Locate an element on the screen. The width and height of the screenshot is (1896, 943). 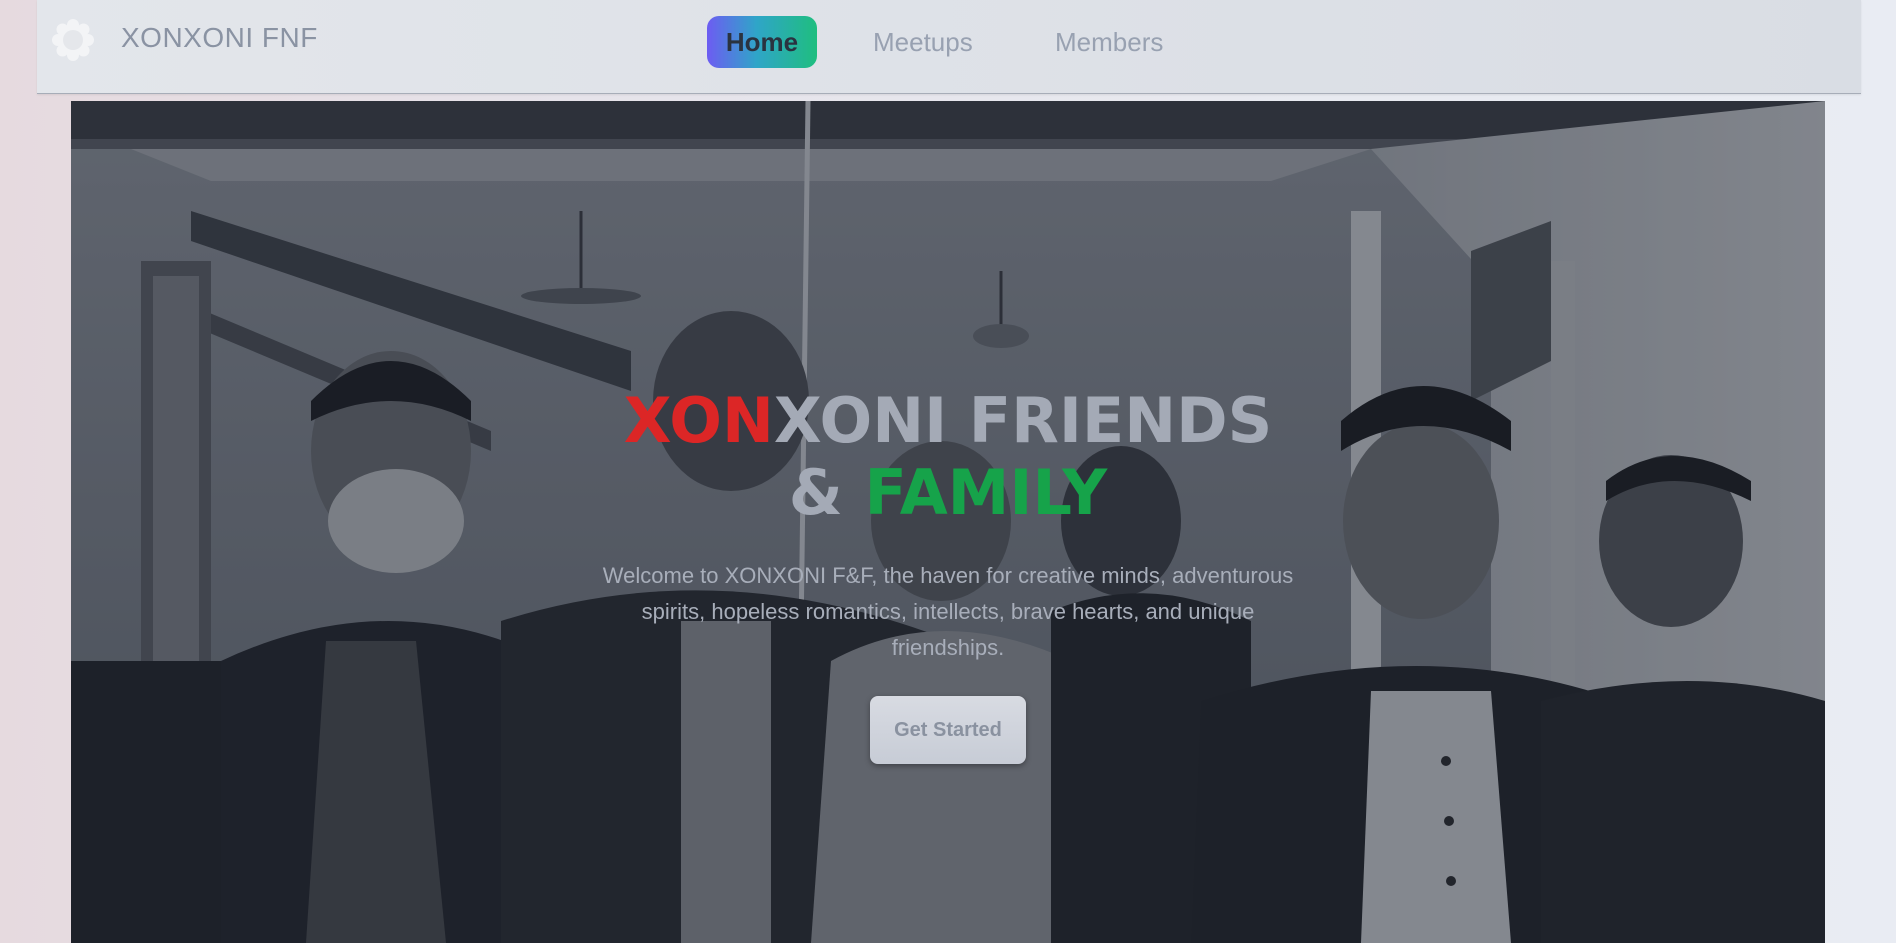
flower-logo-icon is located at coordinates (73, 40).